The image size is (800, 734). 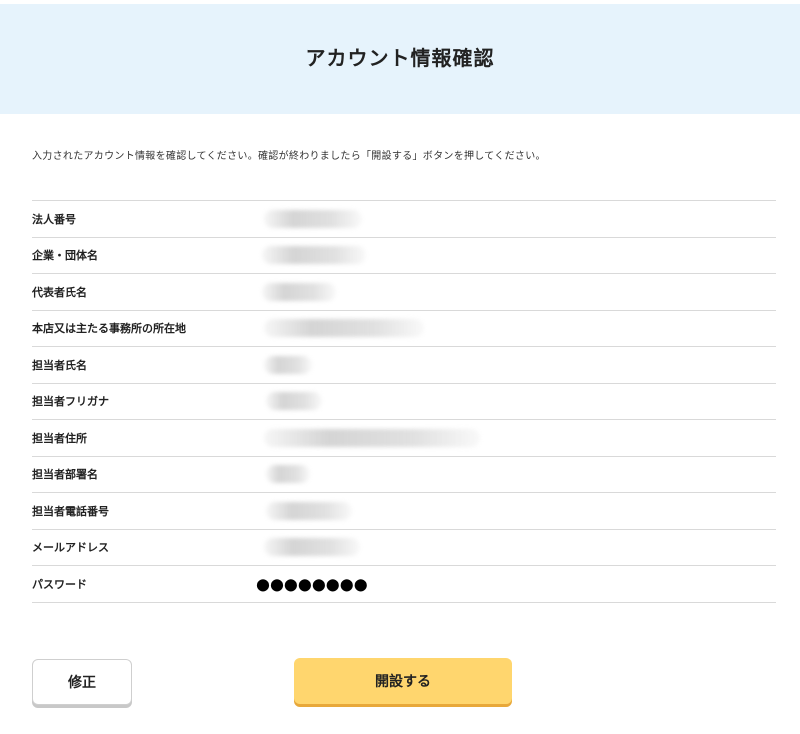 What do you see at coordinates (70, 511) in the screenshot?
I see `row-label: 担当者電話番号` at bounding box center [70, 511].